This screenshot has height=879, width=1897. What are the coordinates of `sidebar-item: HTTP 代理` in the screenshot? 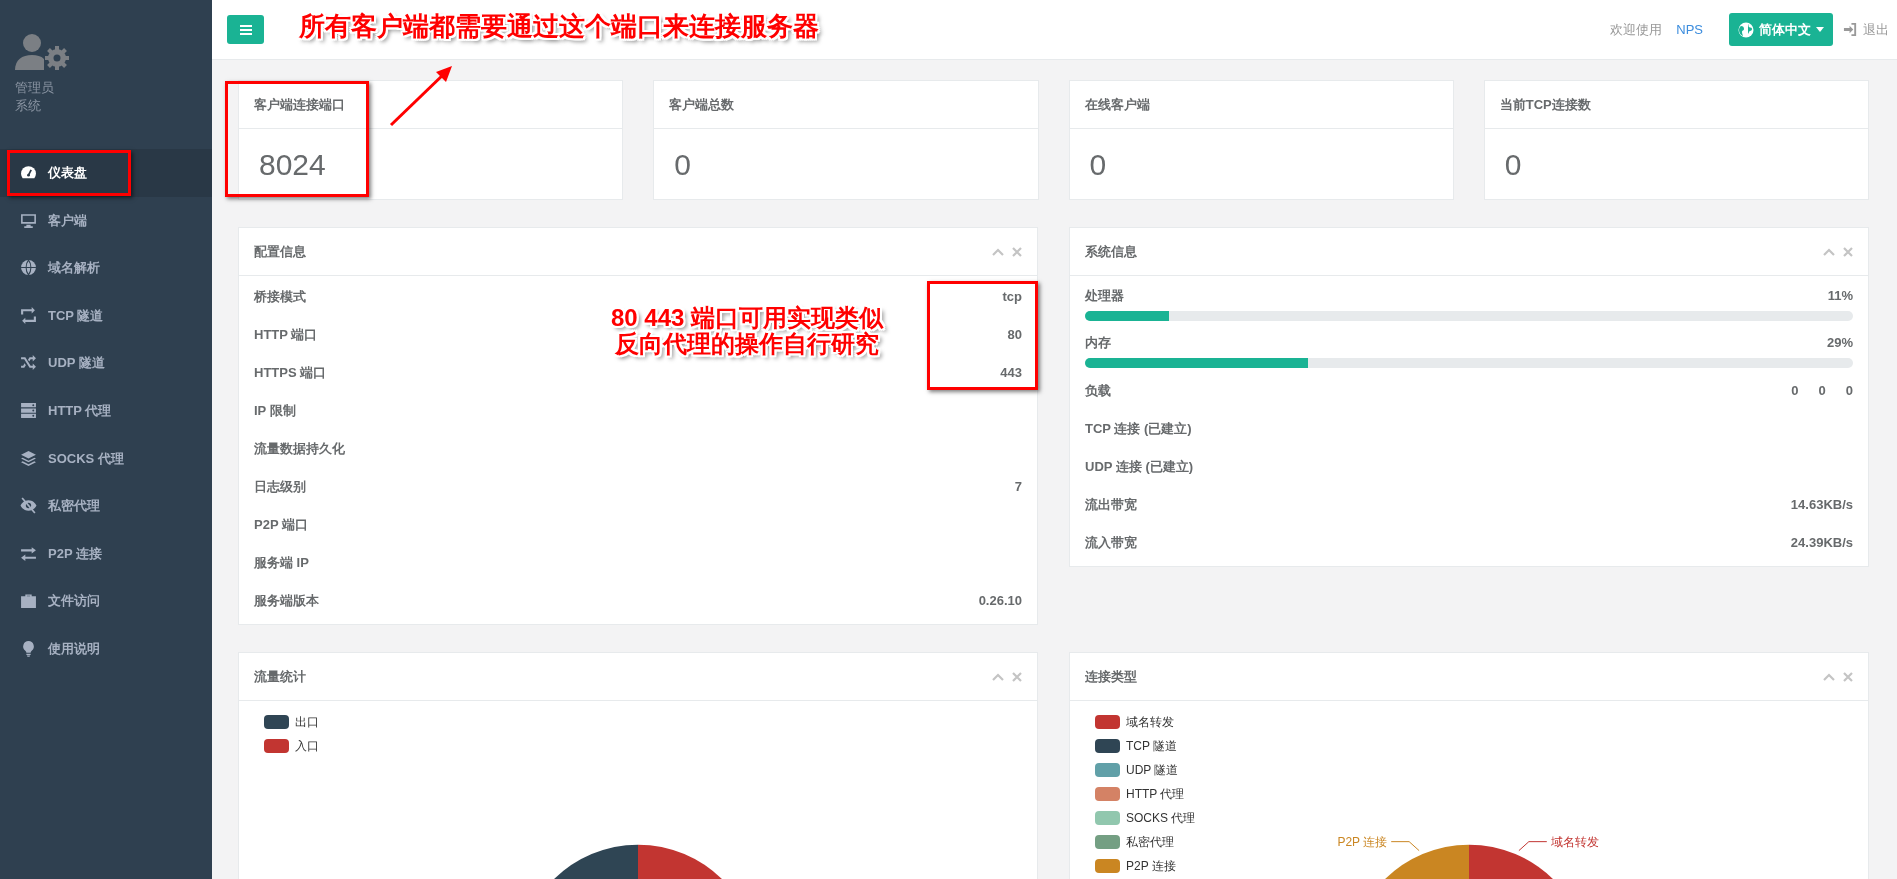 It's located at (106, 410).